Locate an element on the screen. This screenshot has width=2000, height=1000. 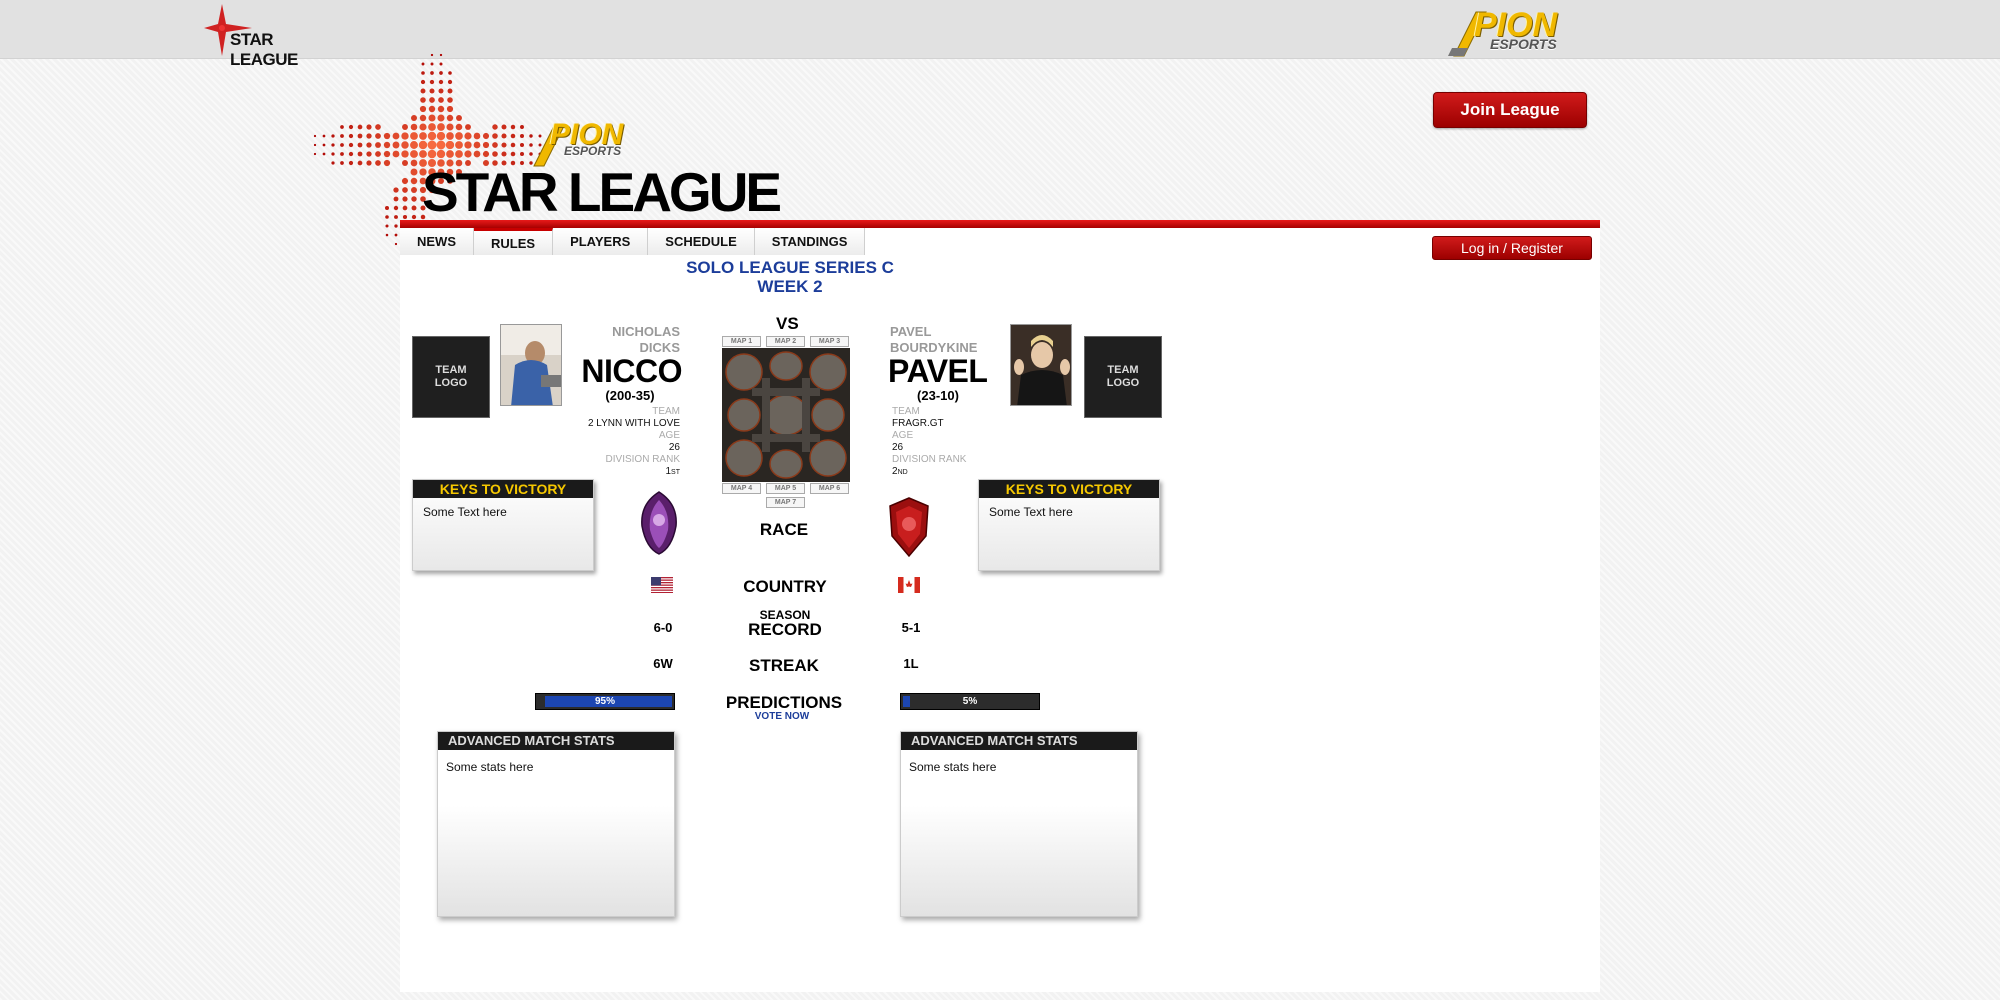
map-tab-6: MAP 6 is located at coordinates (829, 488).